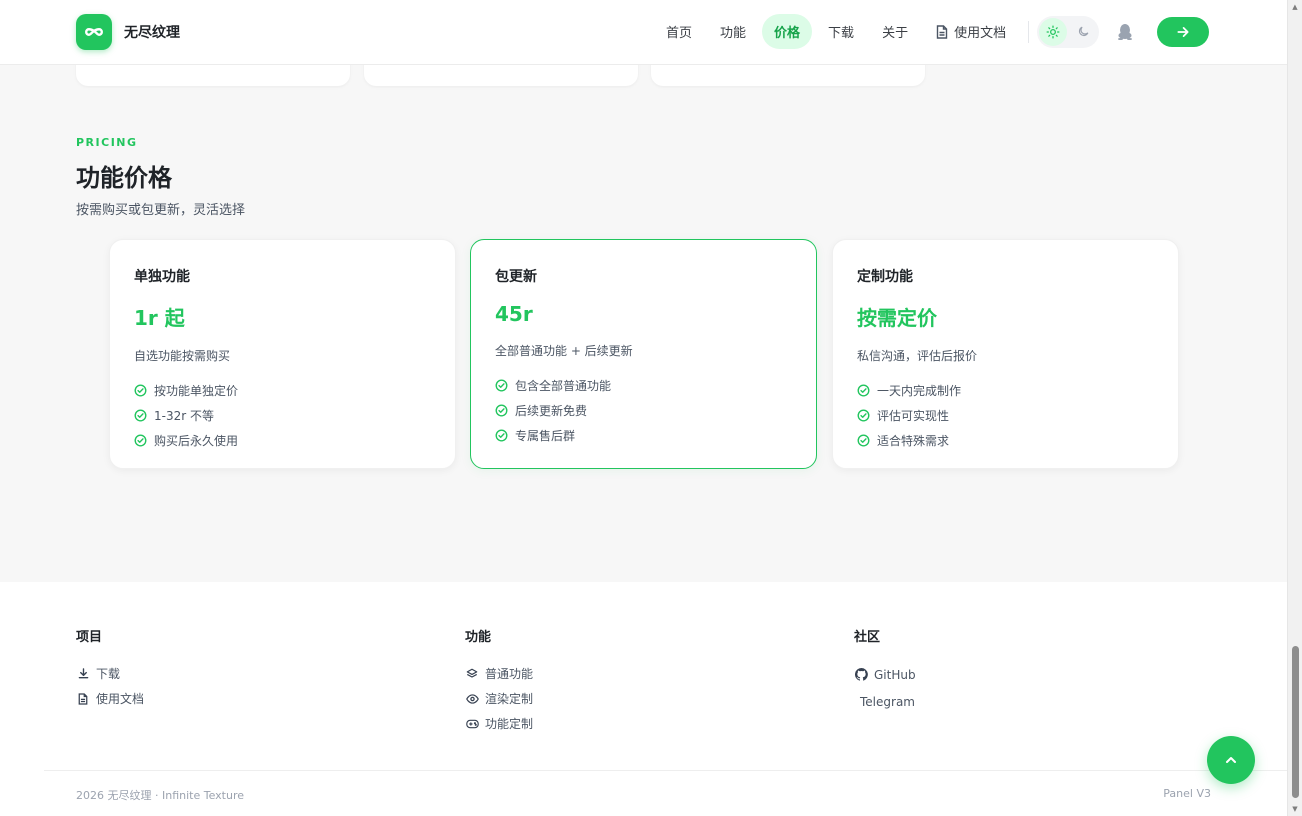 This screenshot has width=1302, height=816. What do you see at coordinates (514, 314) in the screenshot?
I see `plan-price: 45r` at bounding box center [514, 314].